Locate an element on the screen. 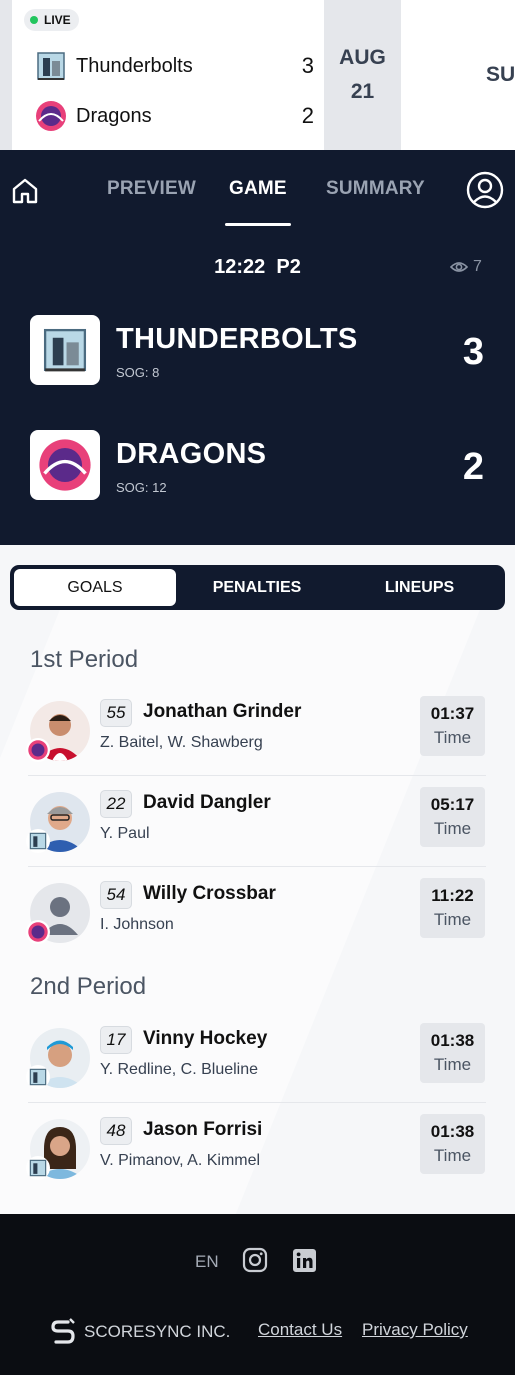 The image size is (515, 1375). eye-icon is located at coordinates (459, 267).